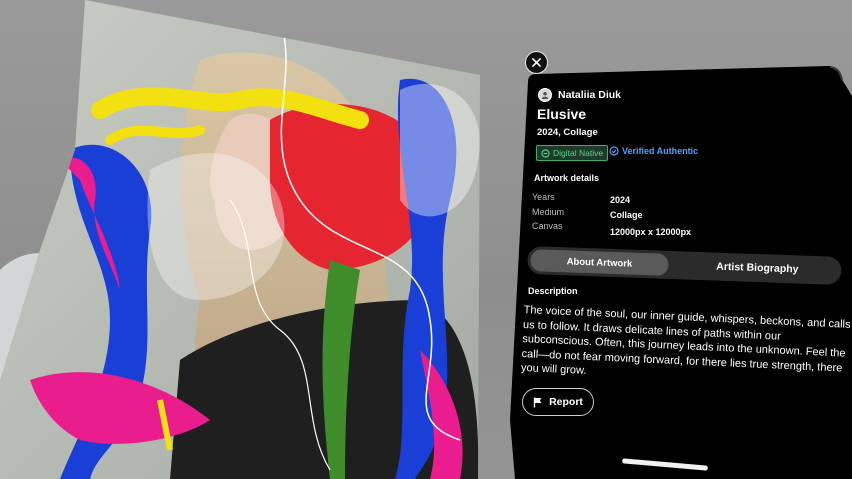  Describe the element at coordinates (567, 132) in the screenshot. I see `artwork-subtitle: 2024, Collage` at that location.